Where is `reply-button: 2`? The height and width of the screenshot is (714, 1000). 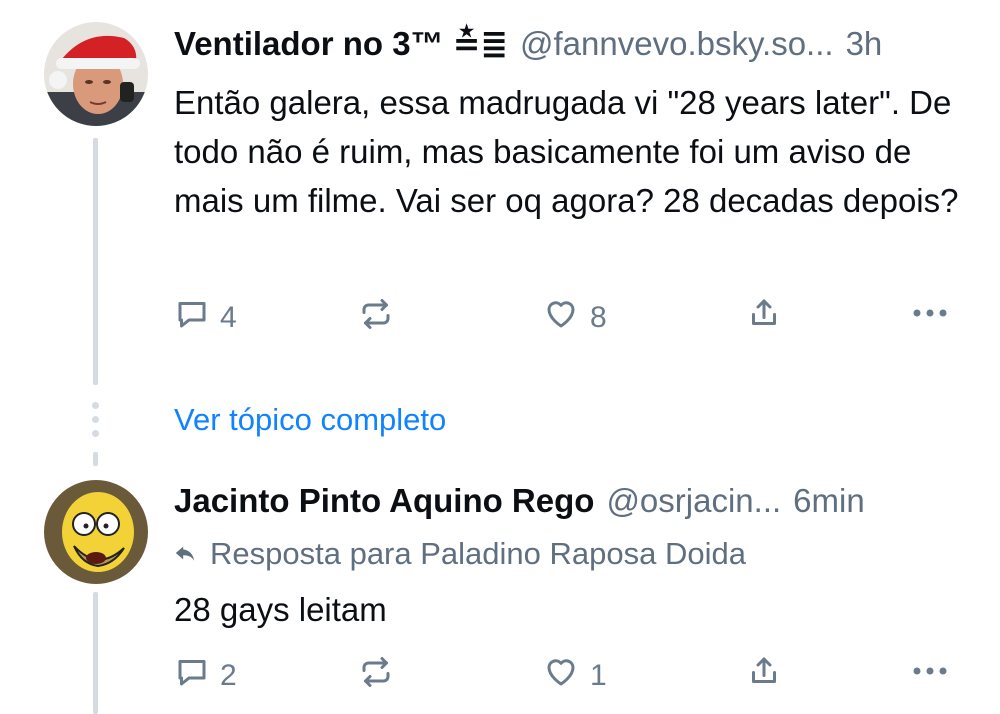
reply-button: 2 is located at coordinates (205, 676).